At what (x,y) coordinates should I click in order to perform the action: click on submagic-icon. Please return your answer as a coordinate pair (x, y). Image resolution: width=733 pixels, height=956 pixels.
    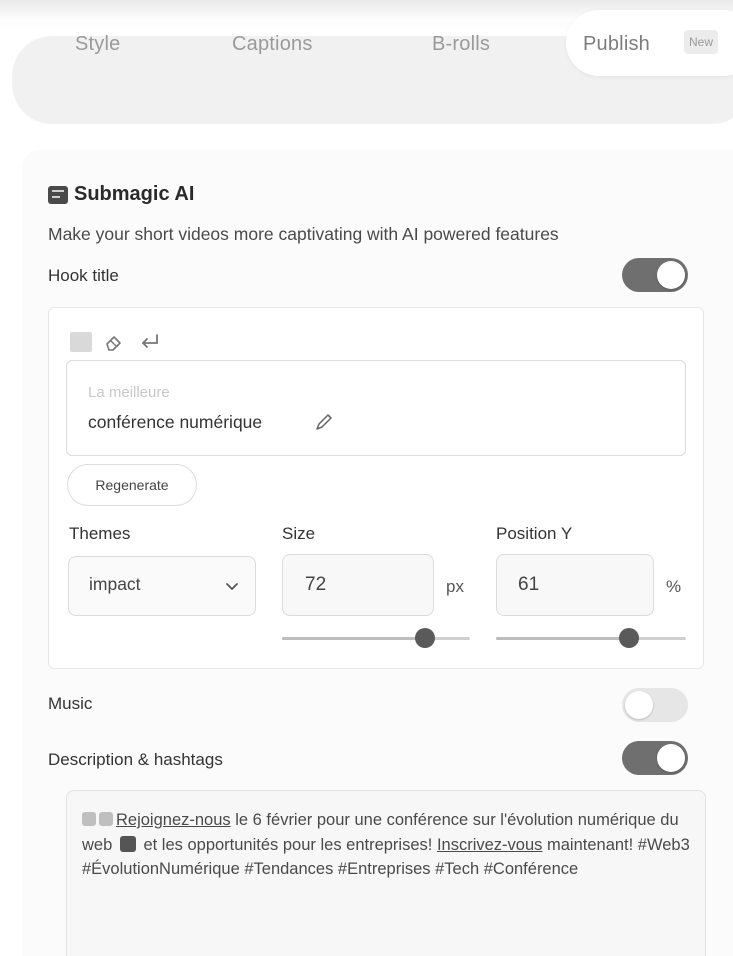
    Looking at the image, I should click on (58, 195).